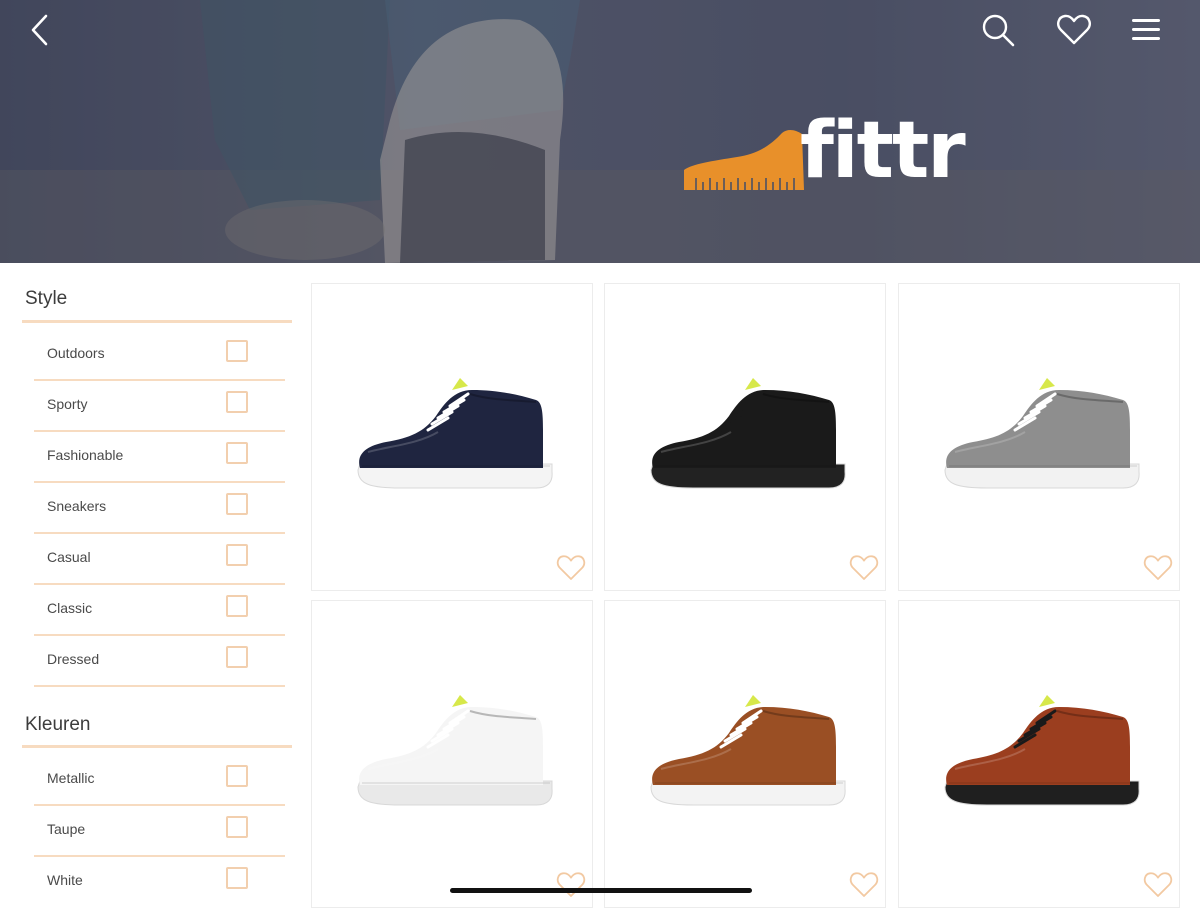  I want to click on heart-icon, so click(1074, 29).